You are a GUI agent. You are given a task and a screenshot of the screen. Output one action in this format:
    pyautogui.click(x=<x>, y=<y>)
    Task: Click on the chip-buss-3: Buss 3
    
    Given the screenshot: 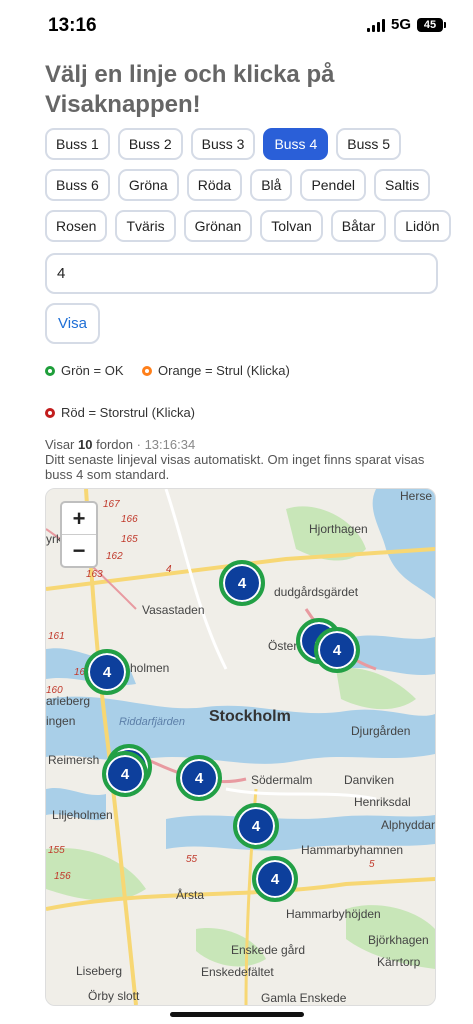 What is the action you would take?
    pyautogui.click(x=223, y=144)
    